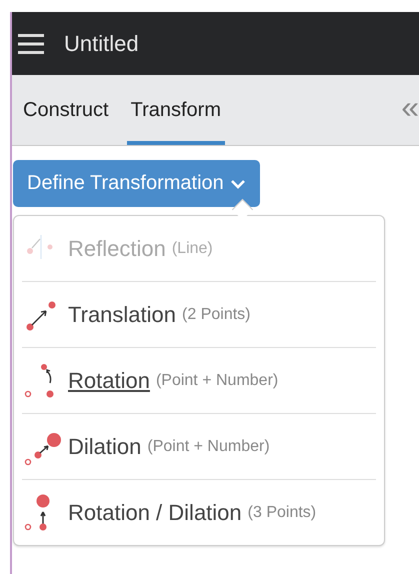 The width and height of the screenshot is (419, 574). I want to click on item-label: Reflection, so click(117, 249).